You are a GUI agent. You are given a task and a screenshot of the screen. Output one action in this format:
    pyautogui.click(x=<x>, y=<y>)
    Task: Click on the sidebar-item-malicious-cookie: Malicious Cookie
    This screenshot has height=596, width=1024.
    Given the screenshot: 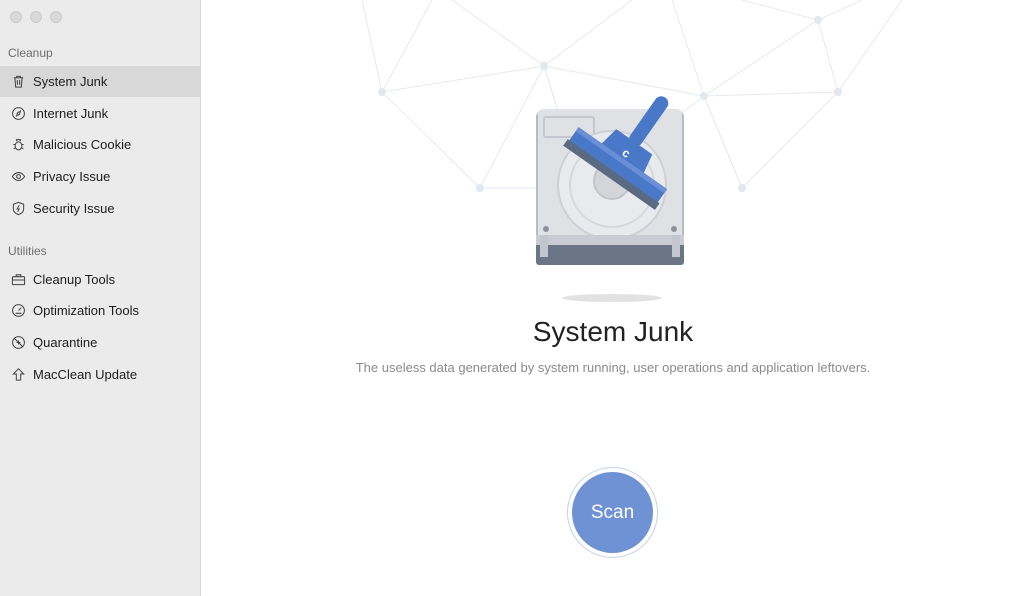 What is the action you would take?
    pyautogui.click(x=100, y=144)
    